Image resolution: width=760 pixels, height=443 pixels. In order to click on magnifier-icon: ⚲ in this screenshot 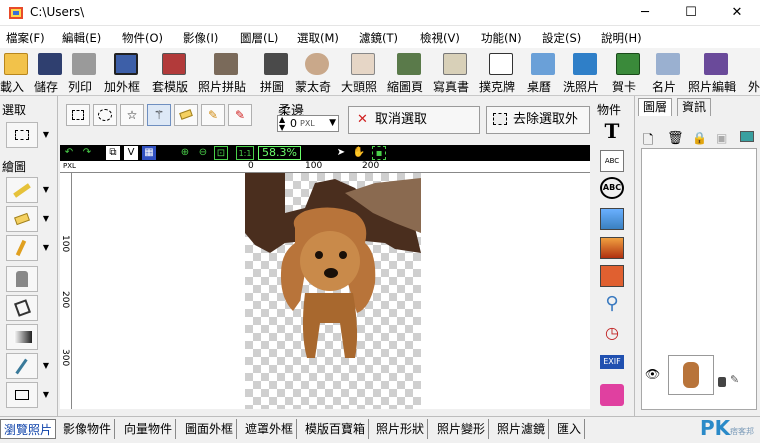, I will do `click(612, 304)`.